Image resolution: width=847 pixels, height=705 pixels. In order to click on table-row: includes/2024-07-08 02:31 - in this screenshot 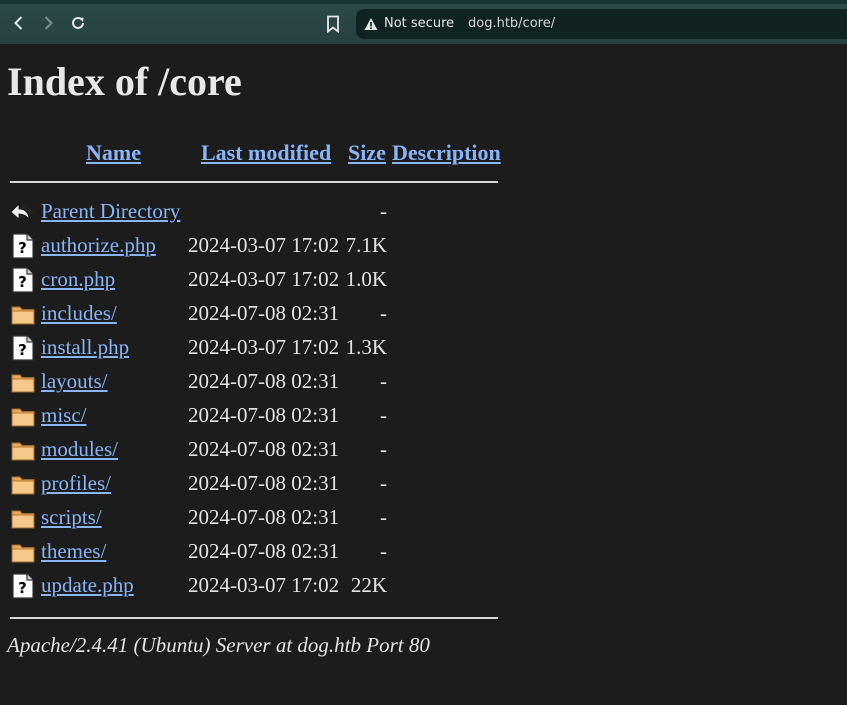, I will do `click(260, 315)`.